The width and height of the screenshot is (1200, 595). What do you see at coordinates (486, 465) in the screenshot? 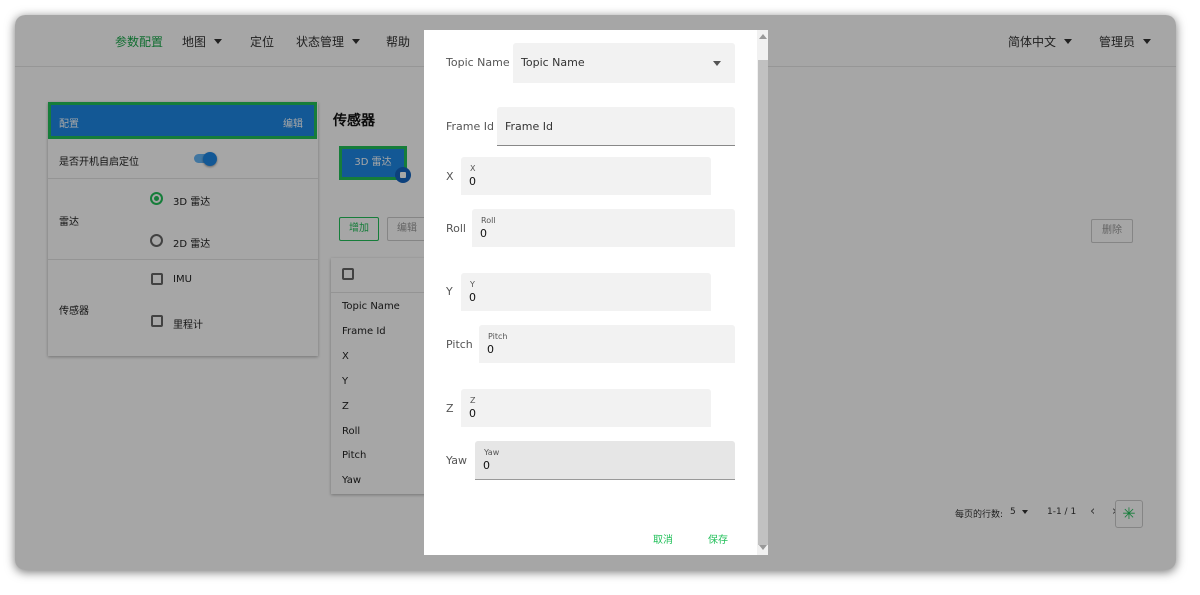
I see `yaw-value: 0` at bounding box center [486, 465].